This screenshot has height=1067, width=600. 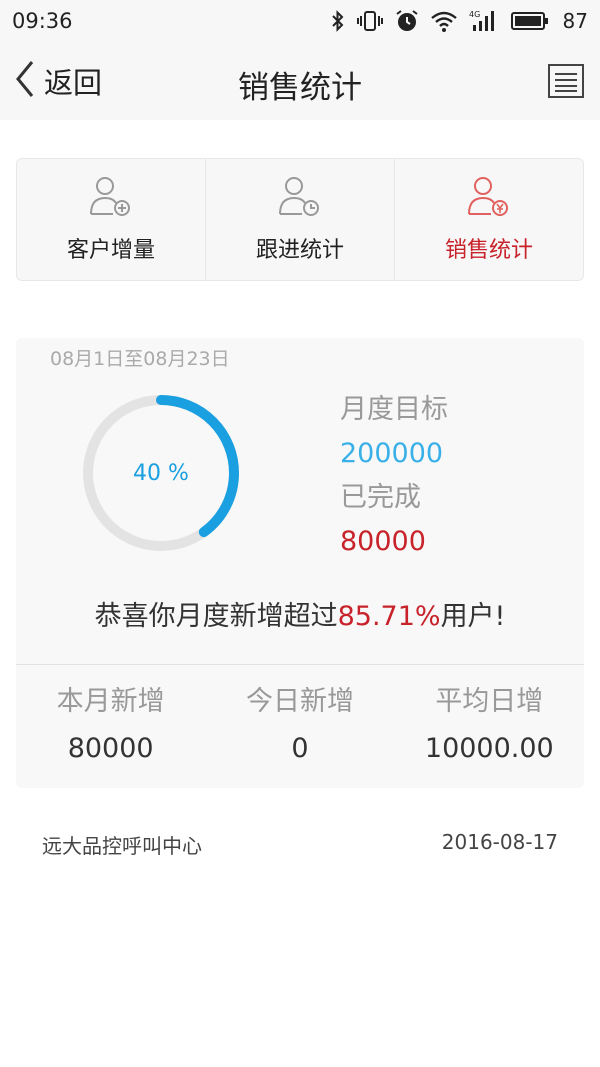 I want to click on tab-followup-stats: 跟进统计, so click(x=300, y=219).